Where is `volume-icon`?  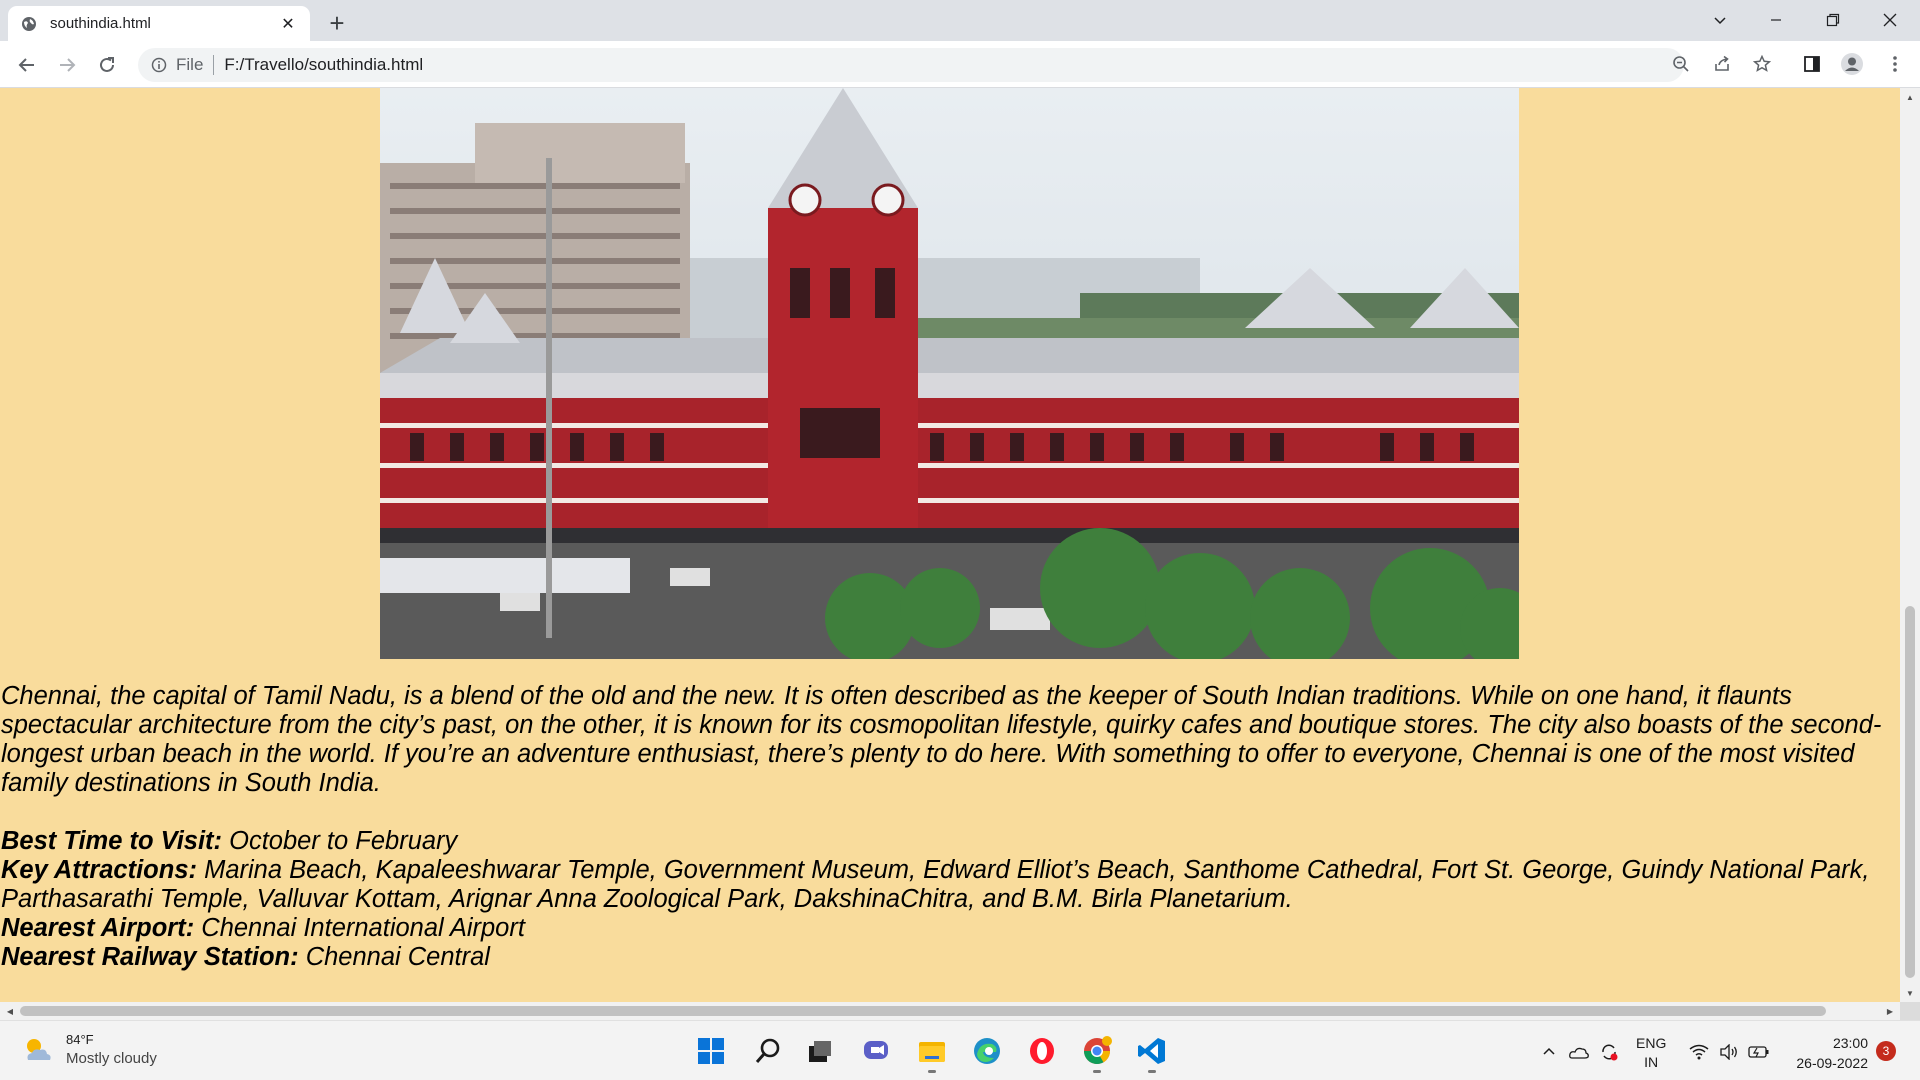 volume-icon is located at coordinates (1729, 1052).